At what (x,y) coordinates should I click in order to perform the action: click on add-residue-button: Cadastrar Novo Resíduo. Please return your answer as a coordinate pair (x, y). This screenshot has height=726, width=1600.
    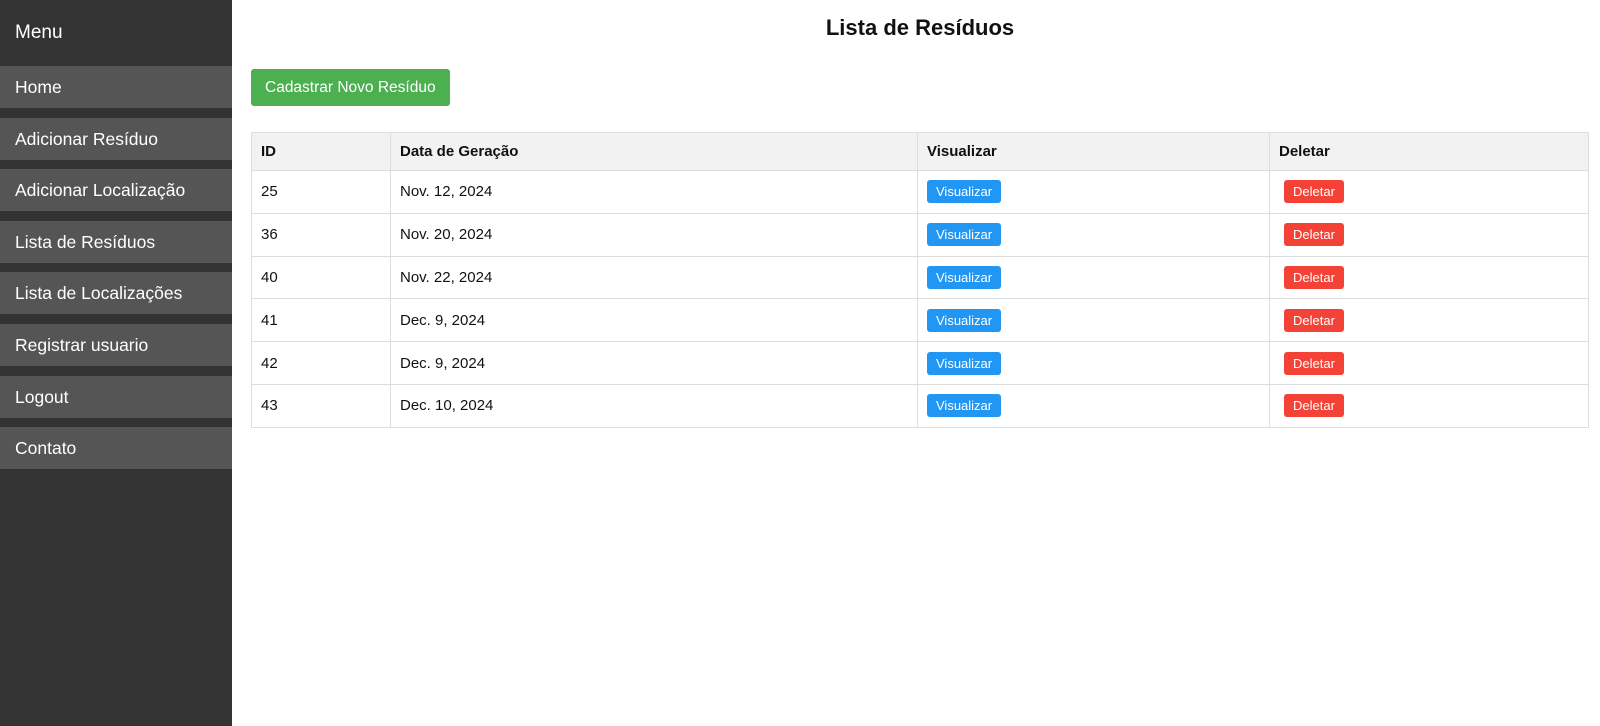
    Looking at the image, I should click on (350, 87).